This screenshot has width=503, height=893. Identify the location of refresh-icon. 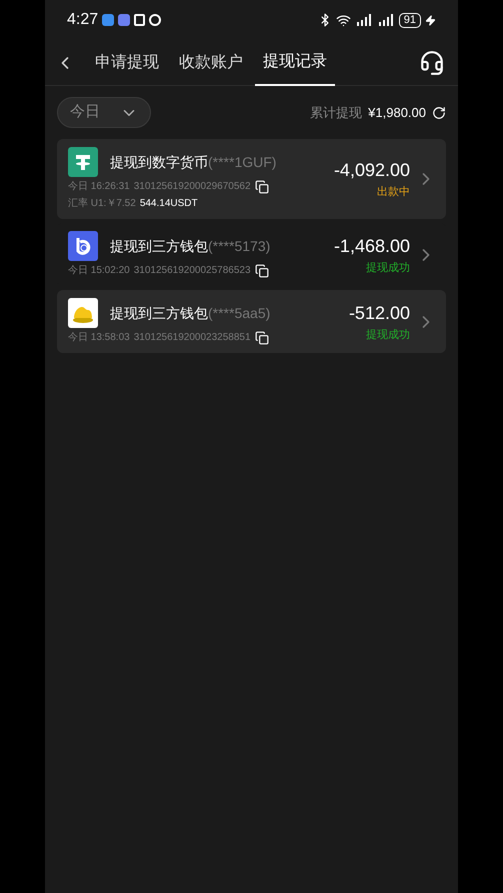
(439, 113).